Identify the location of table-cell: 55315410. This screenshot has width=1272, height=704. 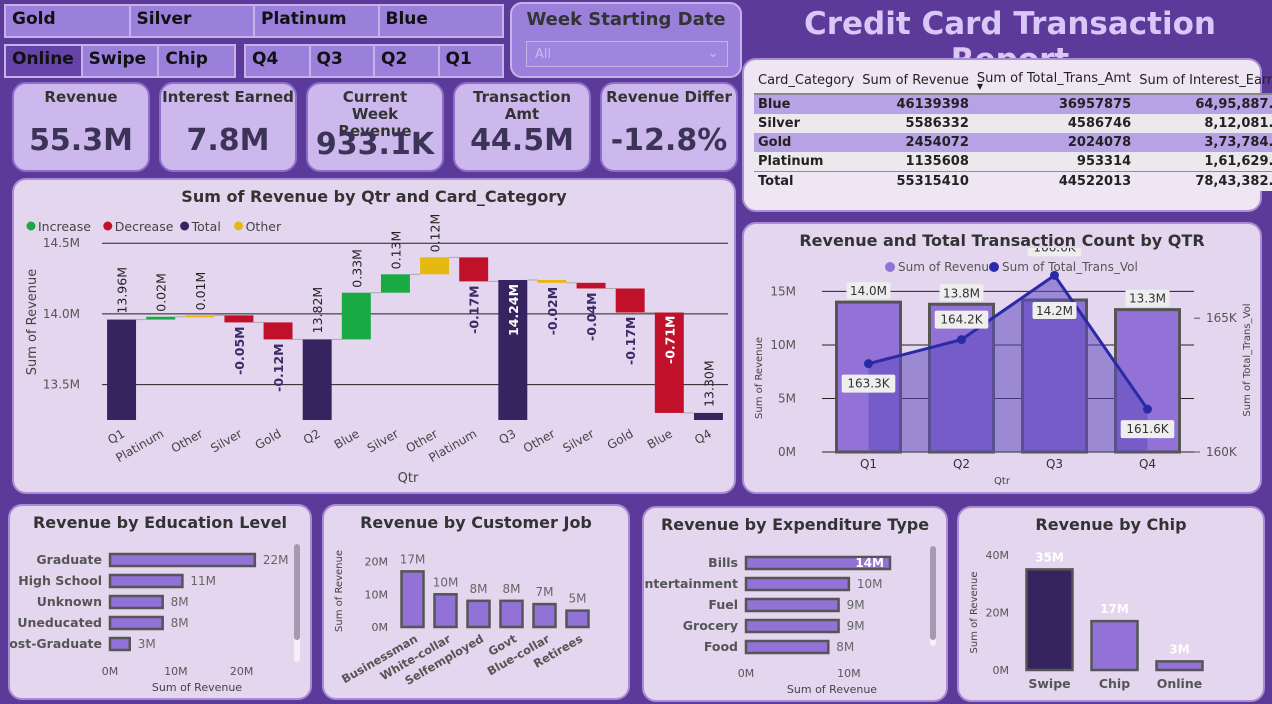
(932, 181).